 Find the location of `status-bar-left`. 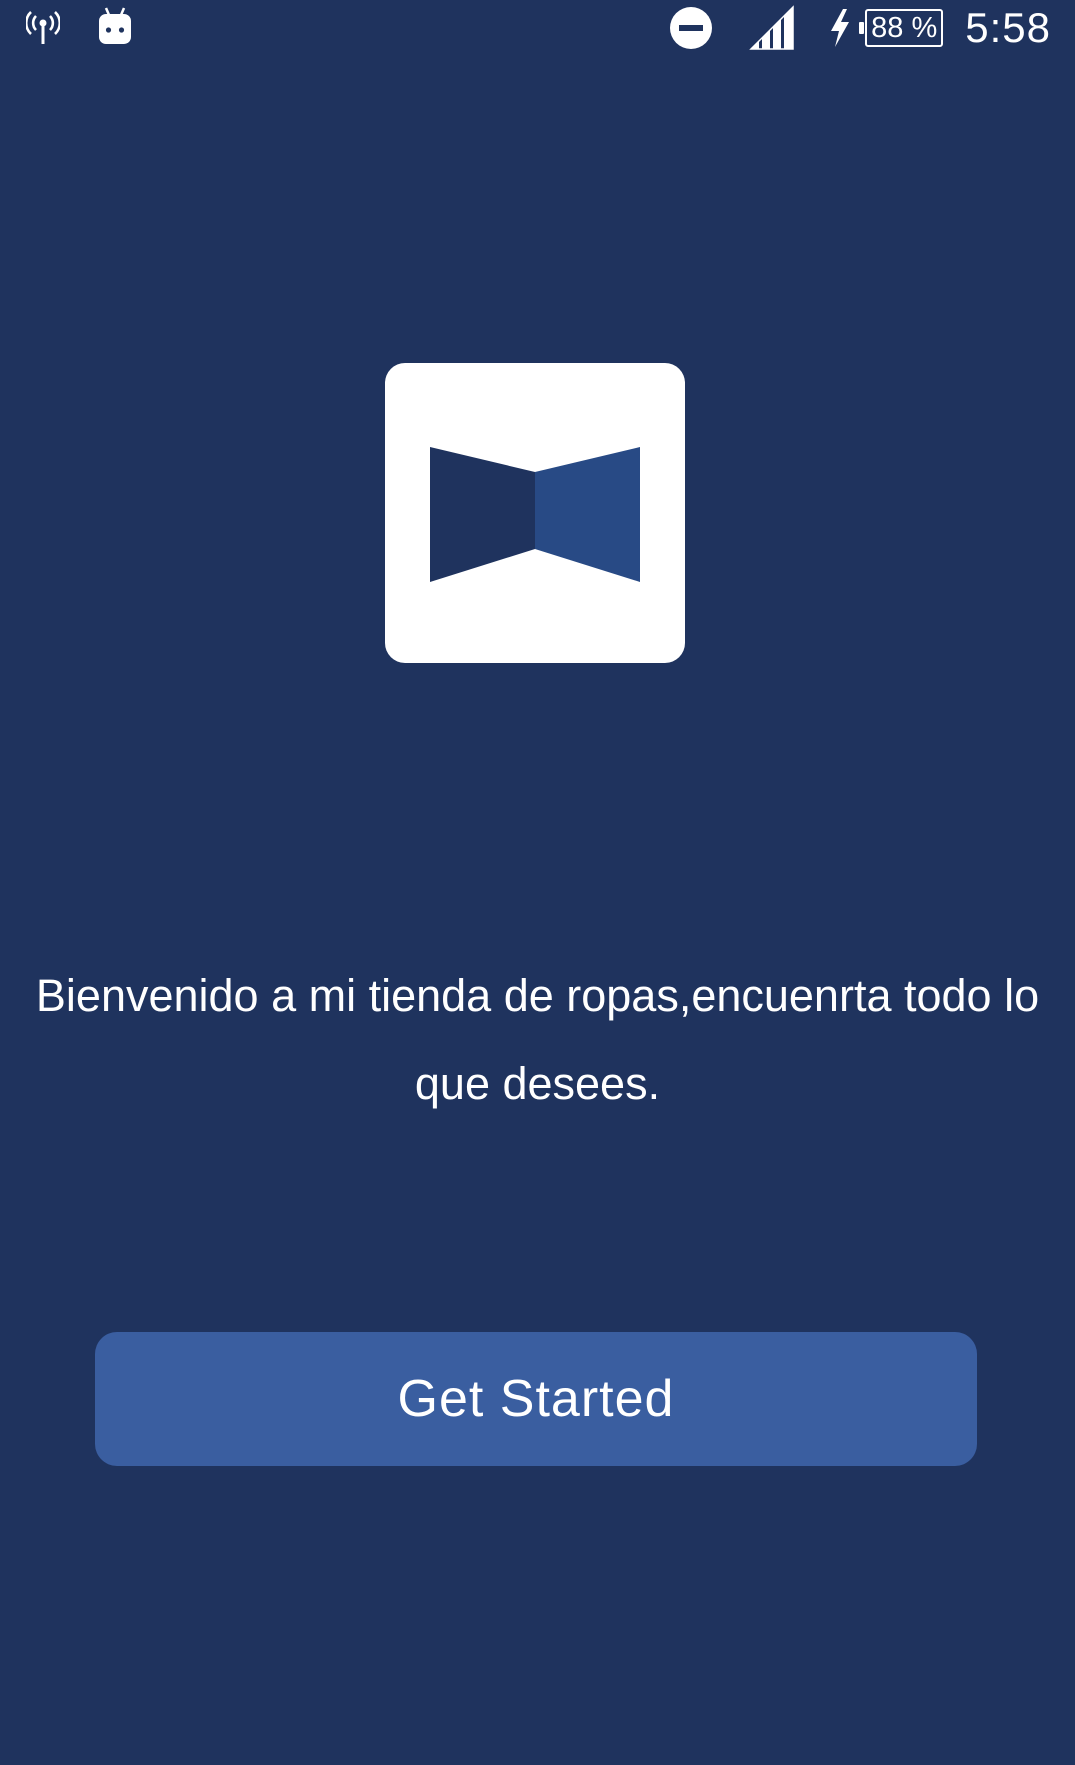

status-bar-left is located at coordinates (80, 27).